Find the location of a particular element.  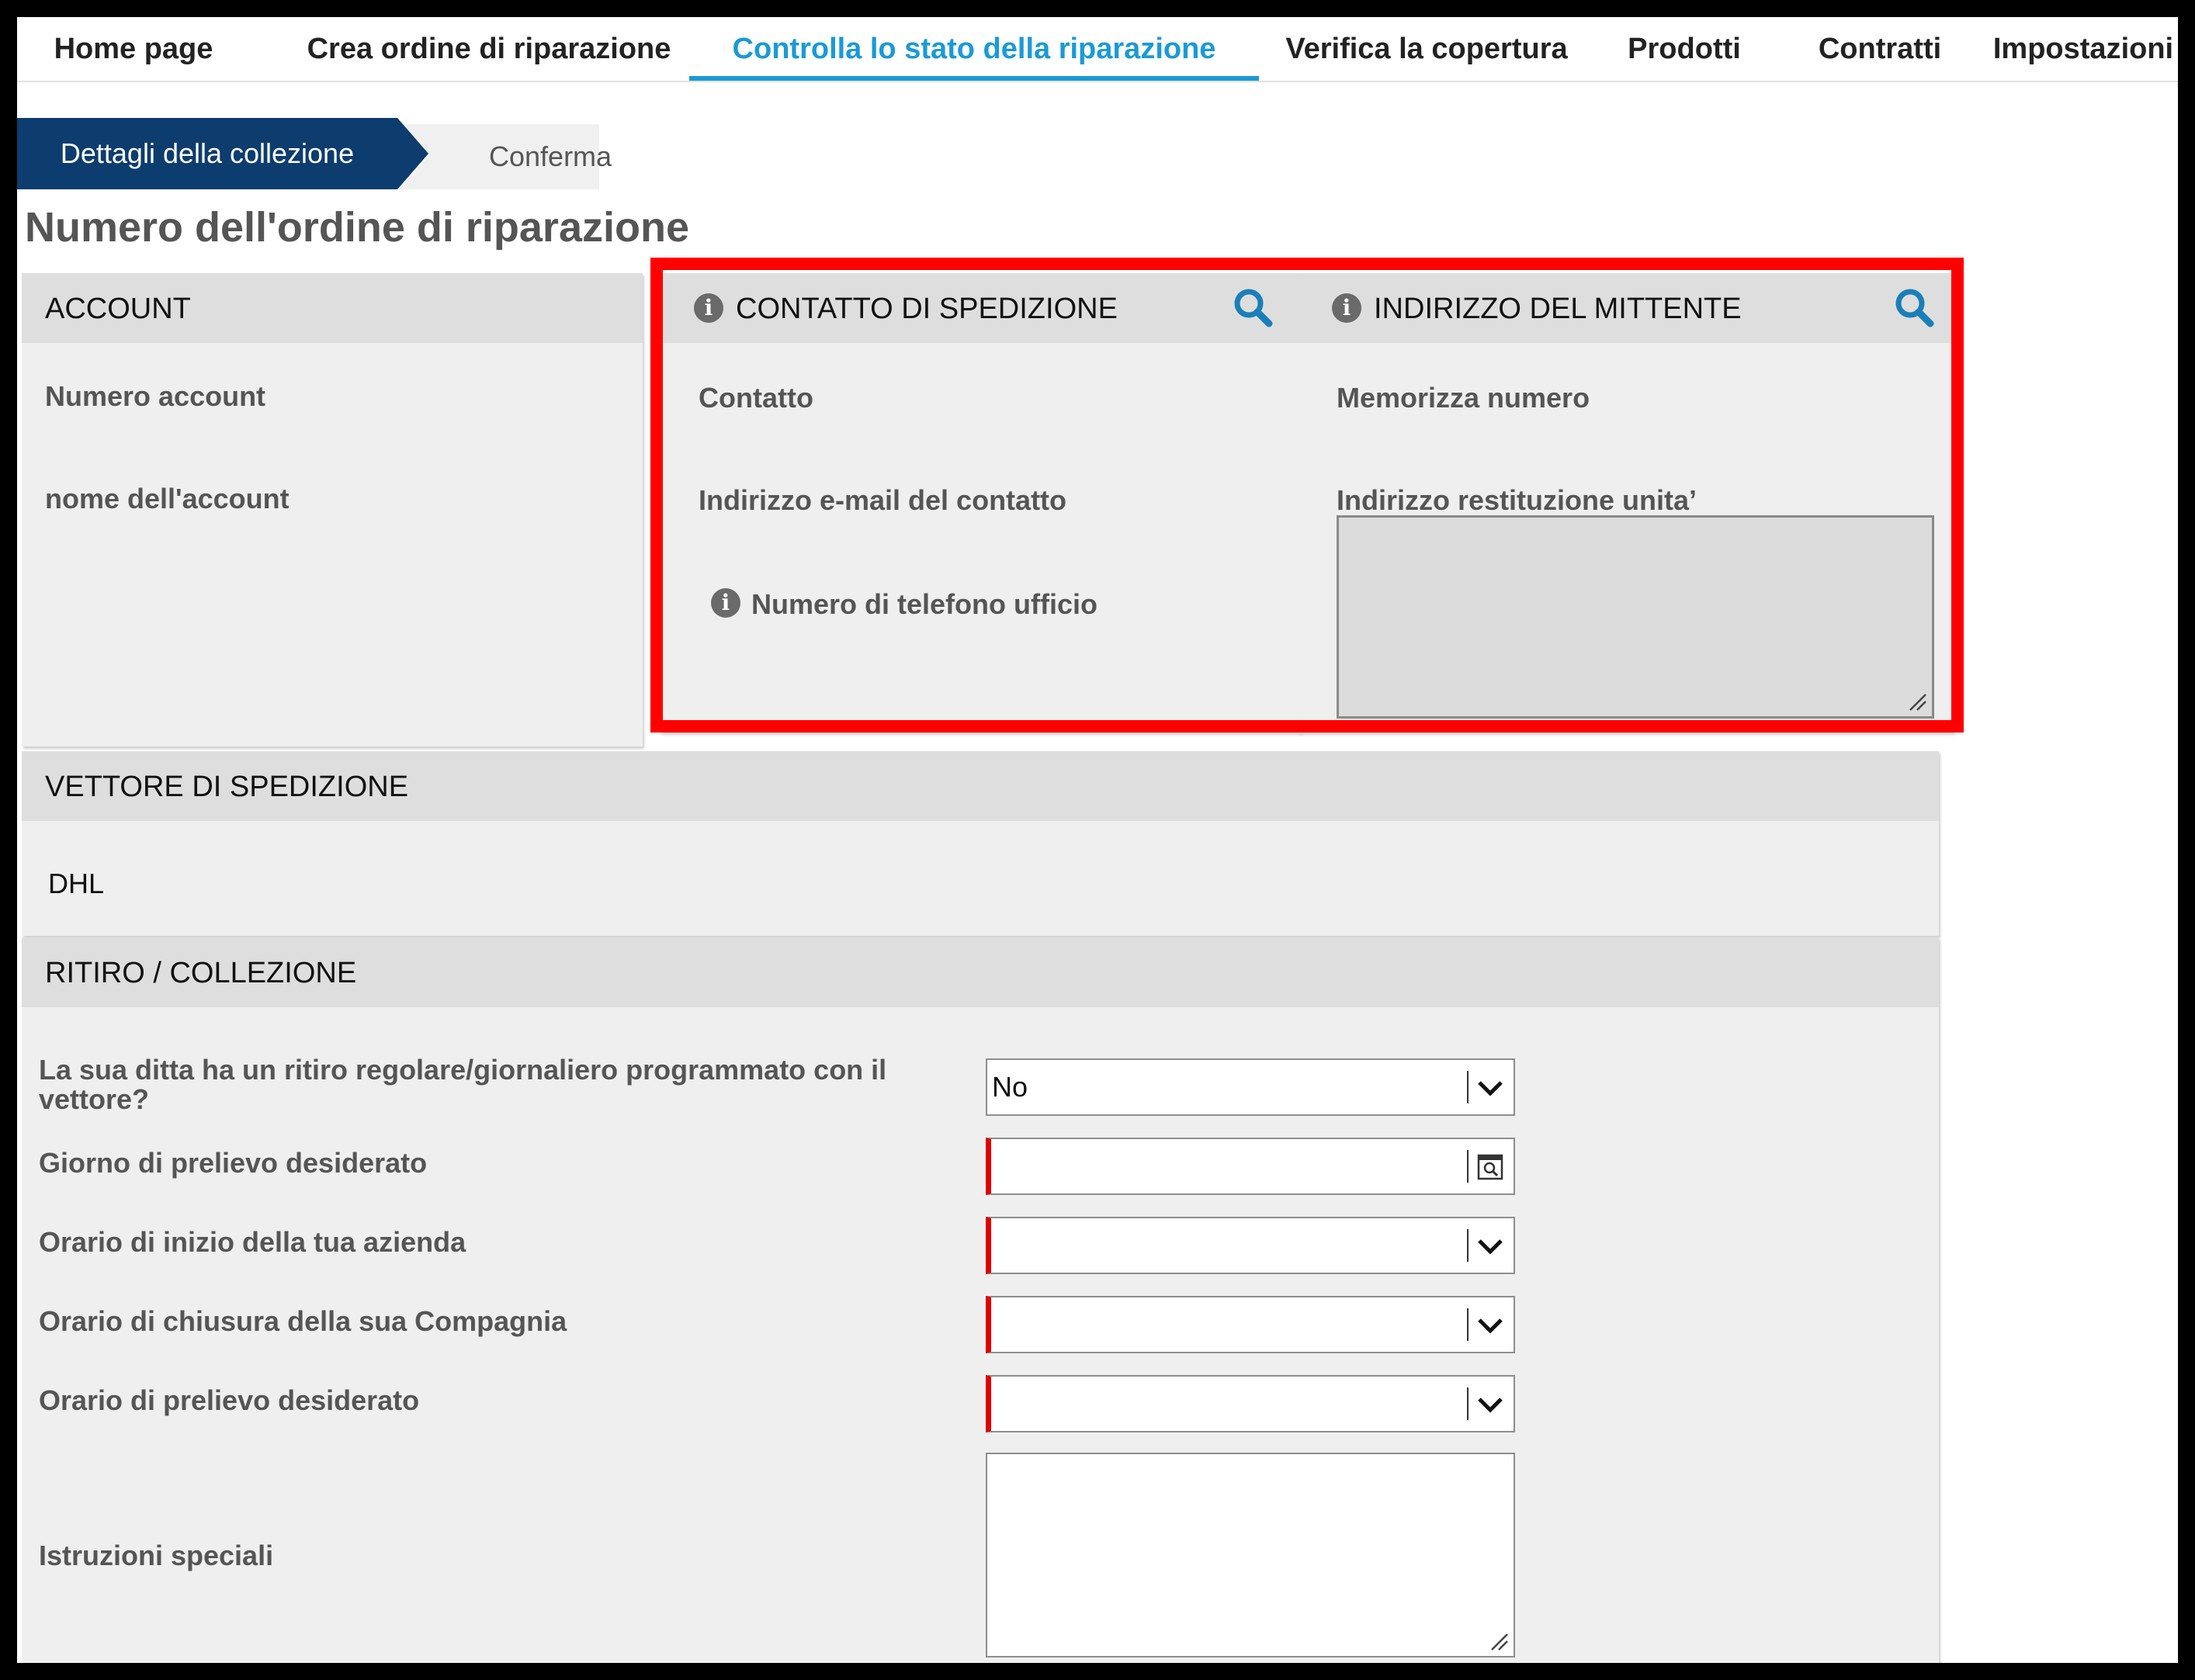

return-address-label: Indirizzo restituzione unita’ is located at coordinates (1517, 500).